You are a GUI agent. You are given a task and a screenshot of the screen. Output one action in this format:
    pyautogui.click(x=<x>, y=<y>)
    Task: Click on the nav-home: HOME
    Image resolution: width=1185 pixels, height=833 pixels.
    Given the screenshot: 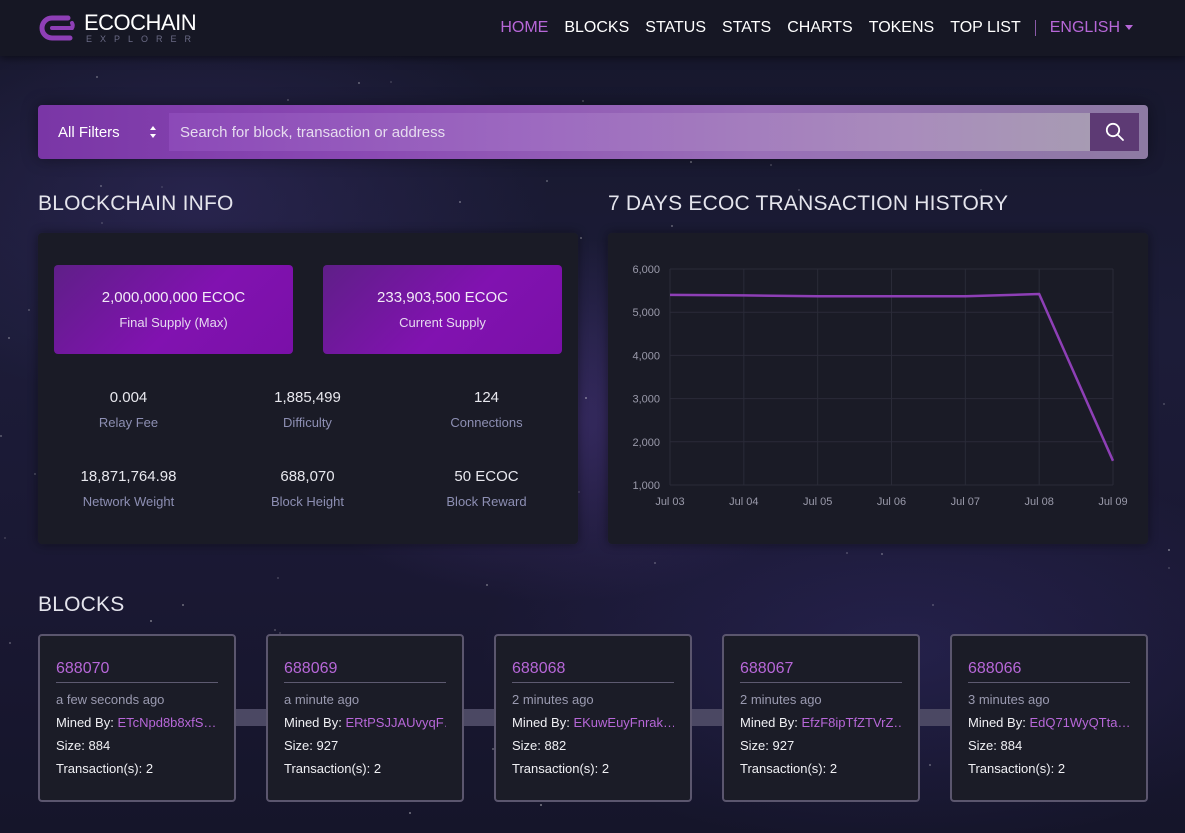 What is the action you would take?
    pyautogui.click(x=524, y=28)
    